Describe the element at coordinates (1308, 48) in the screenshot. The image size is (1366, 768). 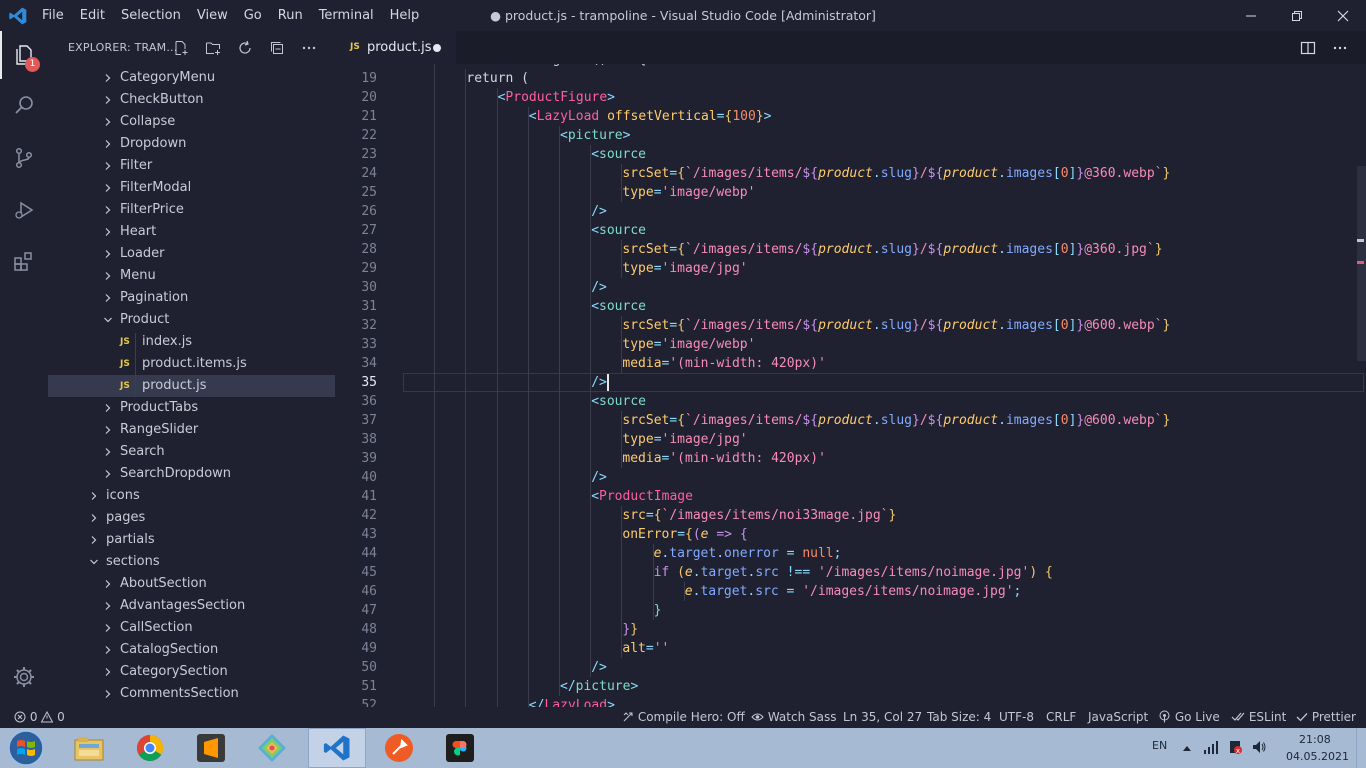
I see `split-editor-button` at that location.